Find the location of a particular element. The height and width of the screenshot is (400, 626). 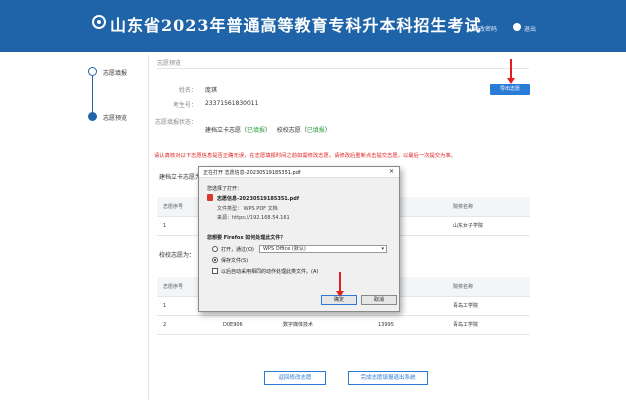

table-cell: D0E906 is located at coordinates (247, 325).